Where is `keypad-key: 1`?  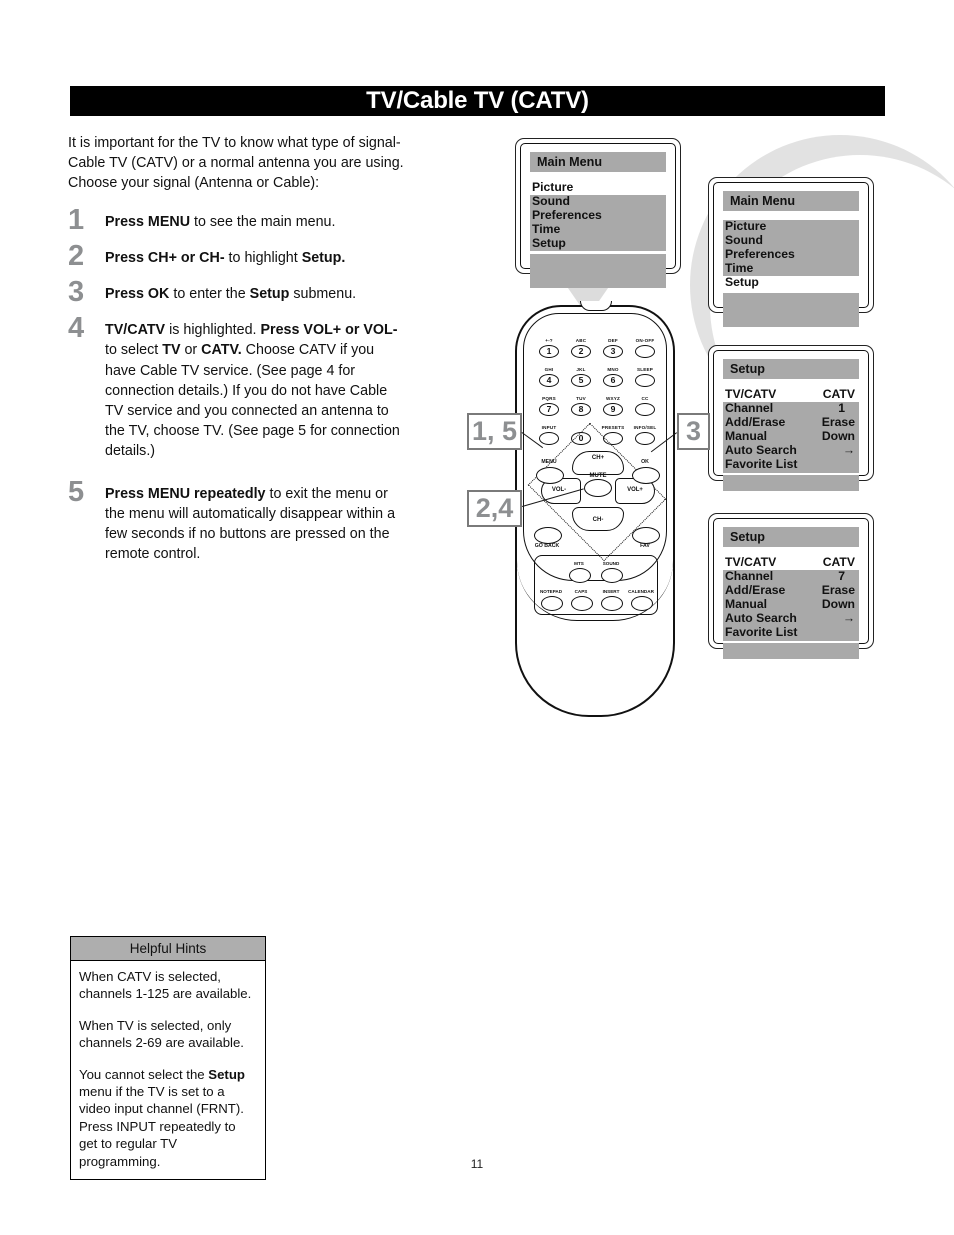 keypad-key: 1 is located at coordinates (549, 351).